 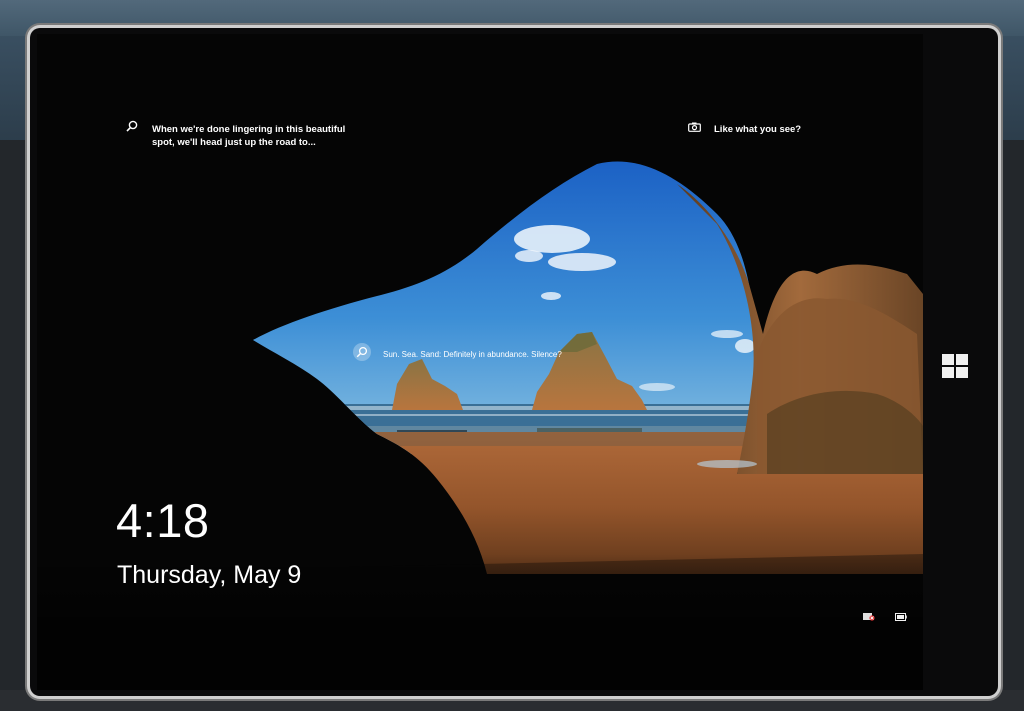 What do you see at coordinates (362, 352) in the screenshot?
I see `search-hotspot-icon` at bounding box center [362, 352].